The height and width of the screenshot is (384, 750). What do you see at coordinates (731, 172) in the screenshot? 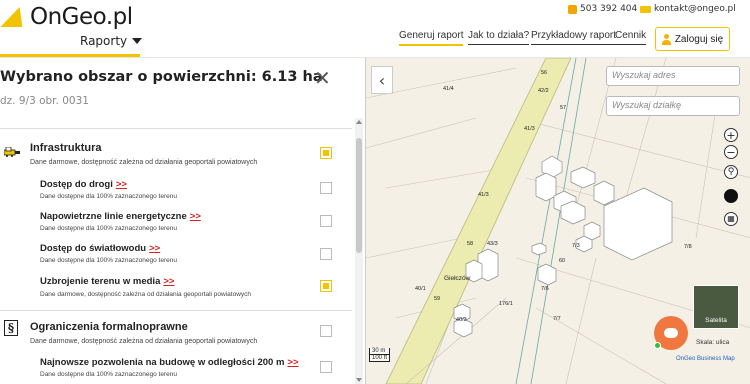
I see `magnifier-icon: ⚲` at bounding box center [731, 172].